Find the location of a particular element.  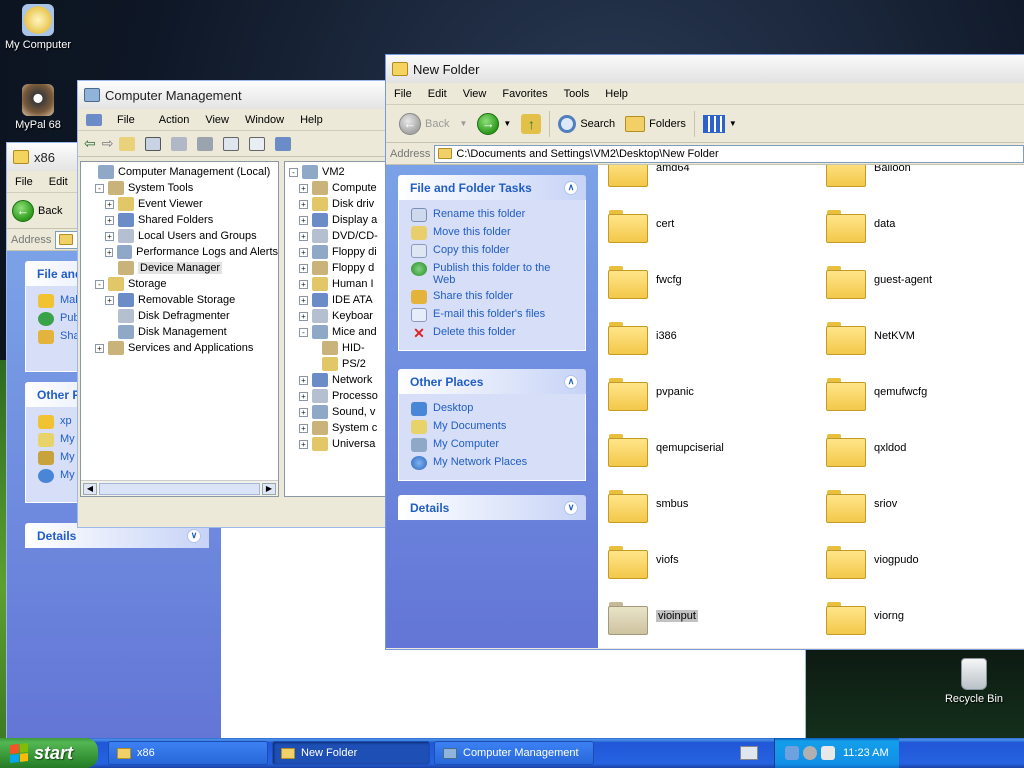

place-desktop: Desktop is located at coordinates (493, 409).